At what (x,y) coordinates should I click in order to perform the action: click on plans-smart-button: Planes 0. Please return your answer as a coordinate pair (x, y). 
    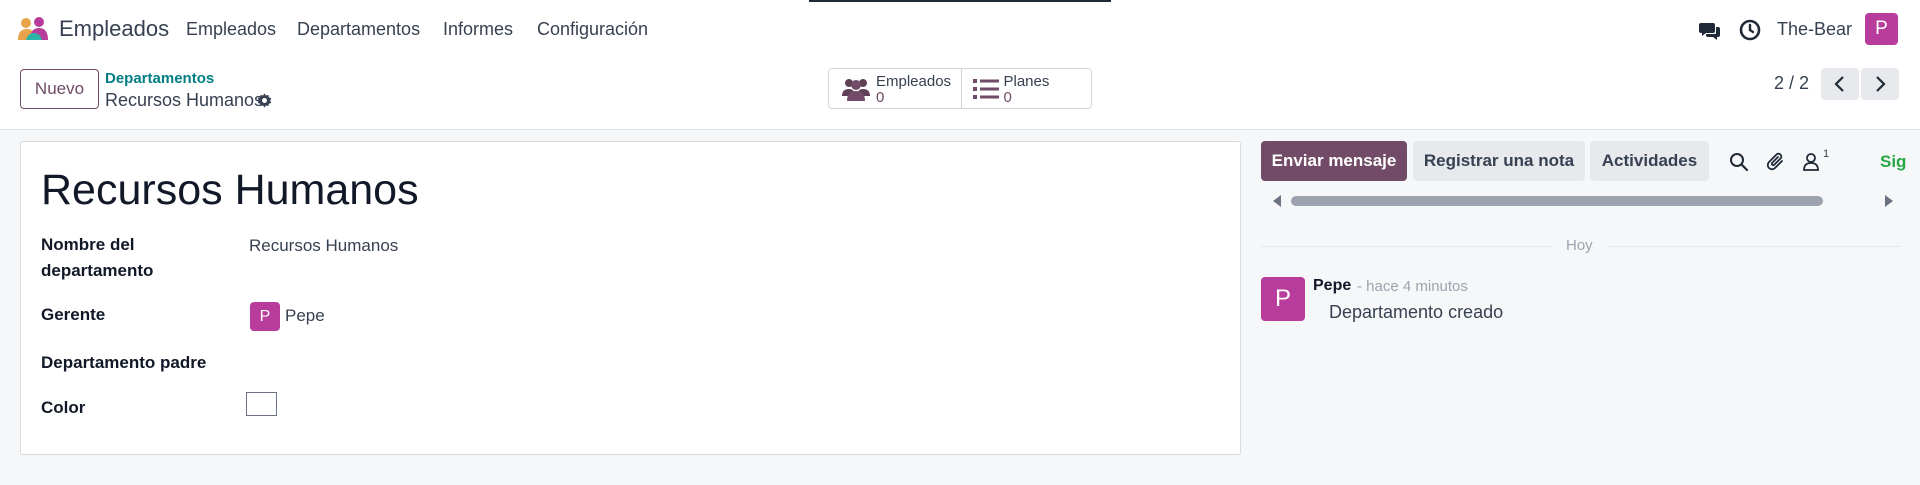
    Looking at the image, I should click on (1027, 88).